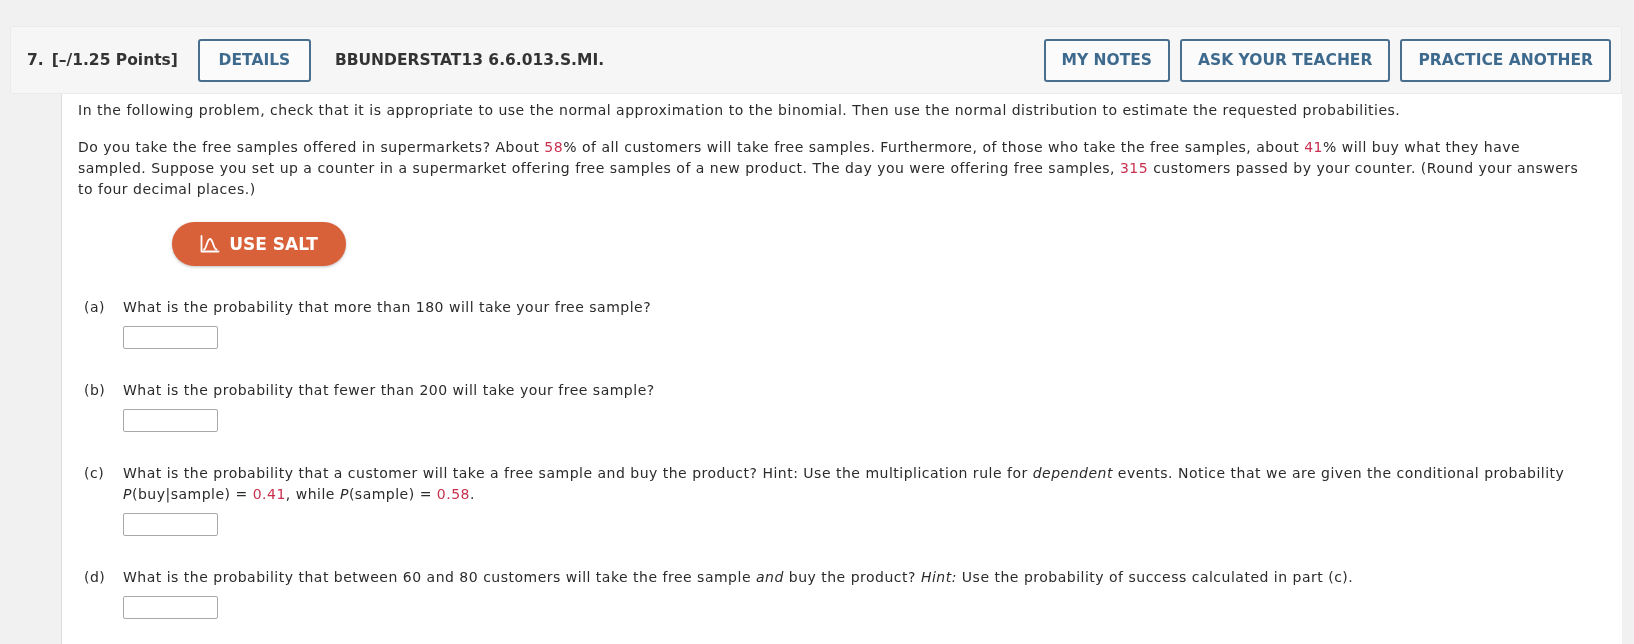  What do you see at coordinates (389, 390) in the screenshot?
I see `question-text: What is the probability that fewer than 200 will take your free sample?` at bounding box center [389, 390].